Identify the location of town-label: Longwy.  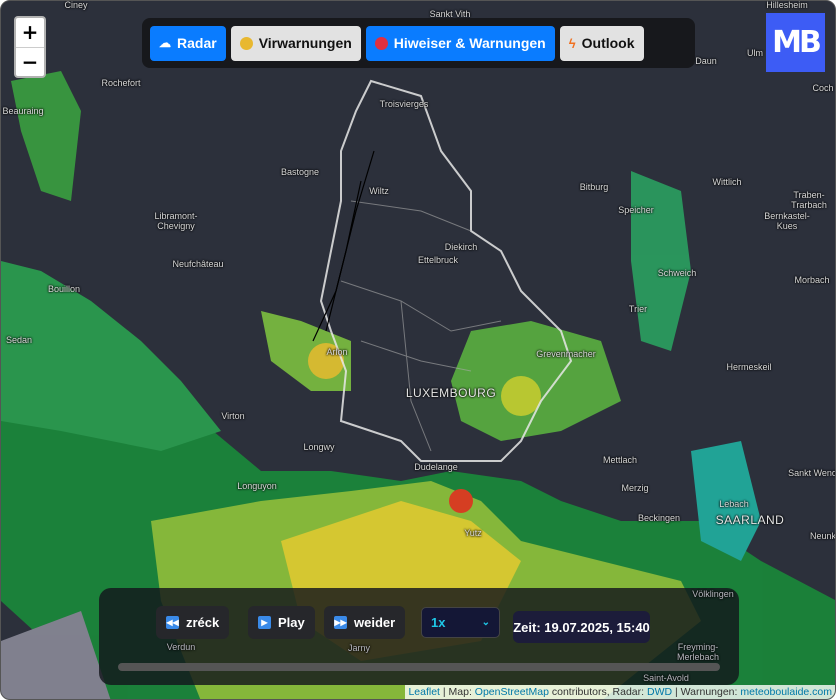
(319, 447).